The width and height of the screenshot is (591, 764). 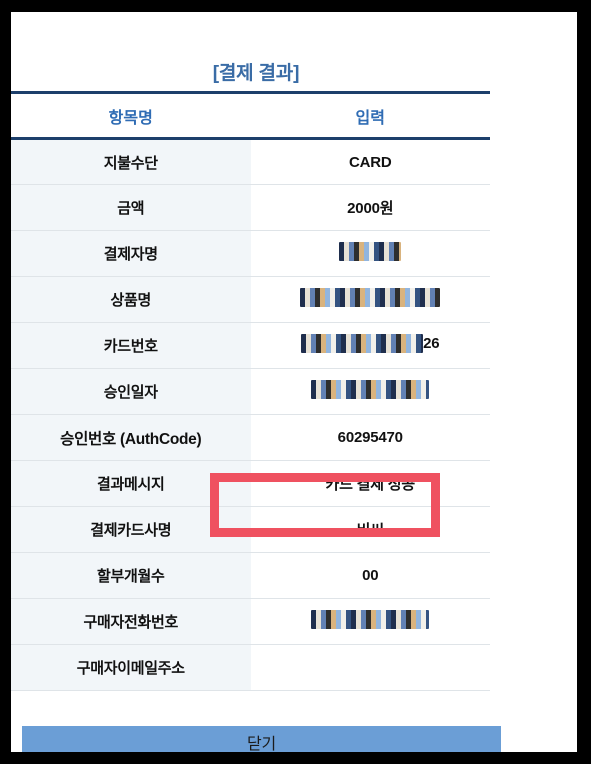 I want to click on table-row: 구매자이메일주소, so click(x=250, y=667).